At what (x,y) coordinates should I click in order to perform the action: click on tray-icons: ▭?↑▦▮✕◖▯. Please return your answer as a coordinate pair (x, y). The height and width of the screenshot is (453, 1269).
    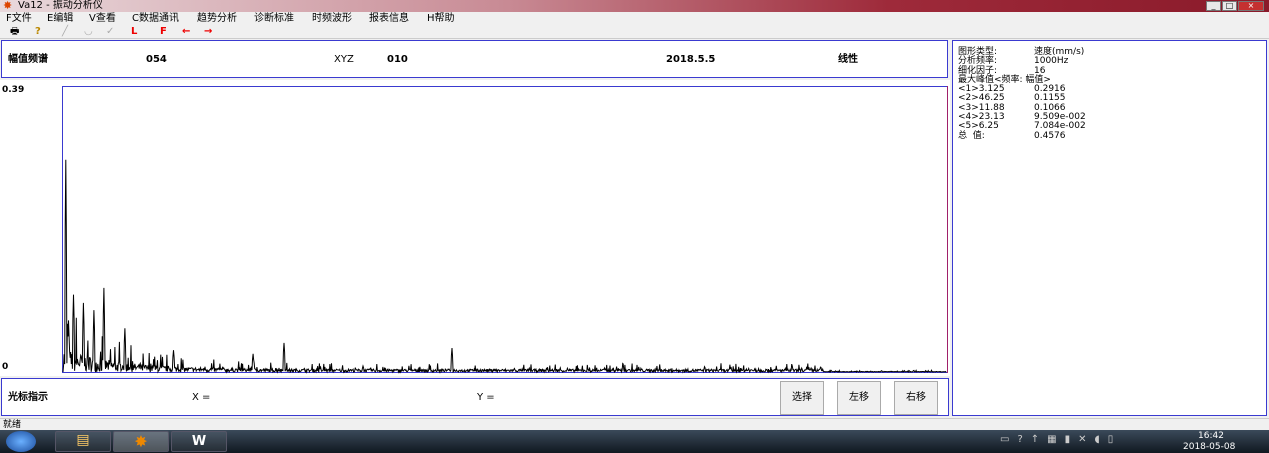
    Looking at the image, I should click on (1060, 439).